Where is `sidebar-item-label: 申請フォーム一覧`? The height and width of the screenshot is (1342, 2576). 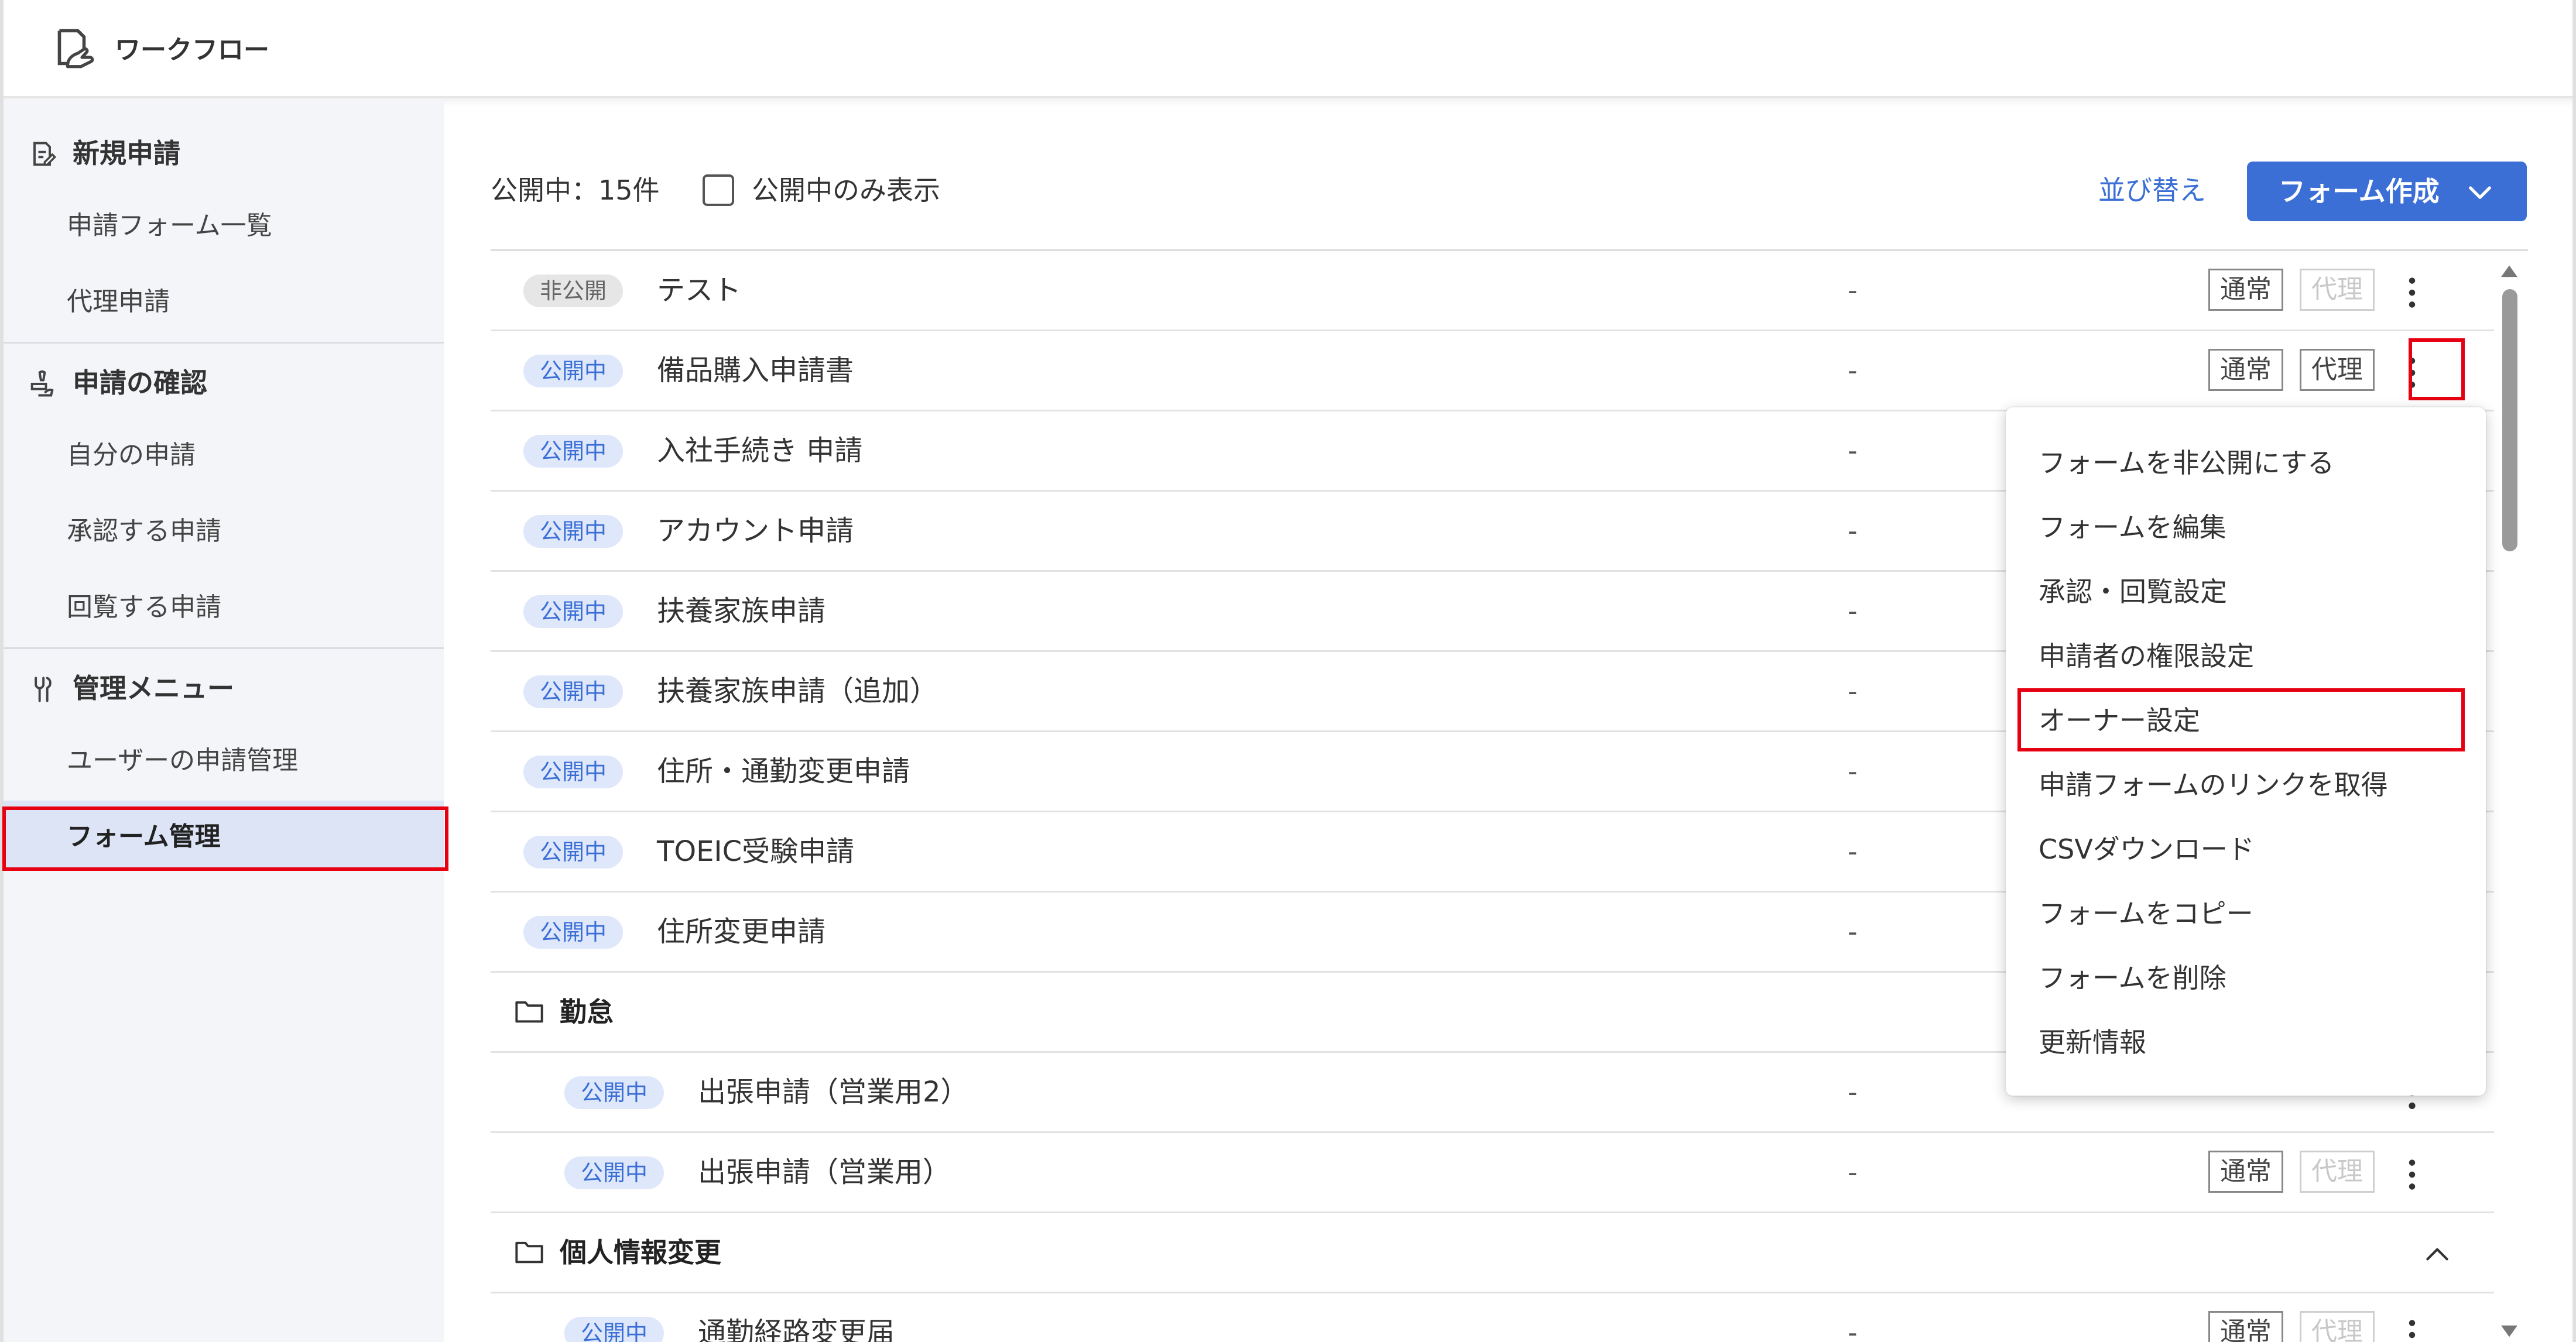 sidebar-item-label: 申請フォーム一覧 is located at coordinates (169, 226).